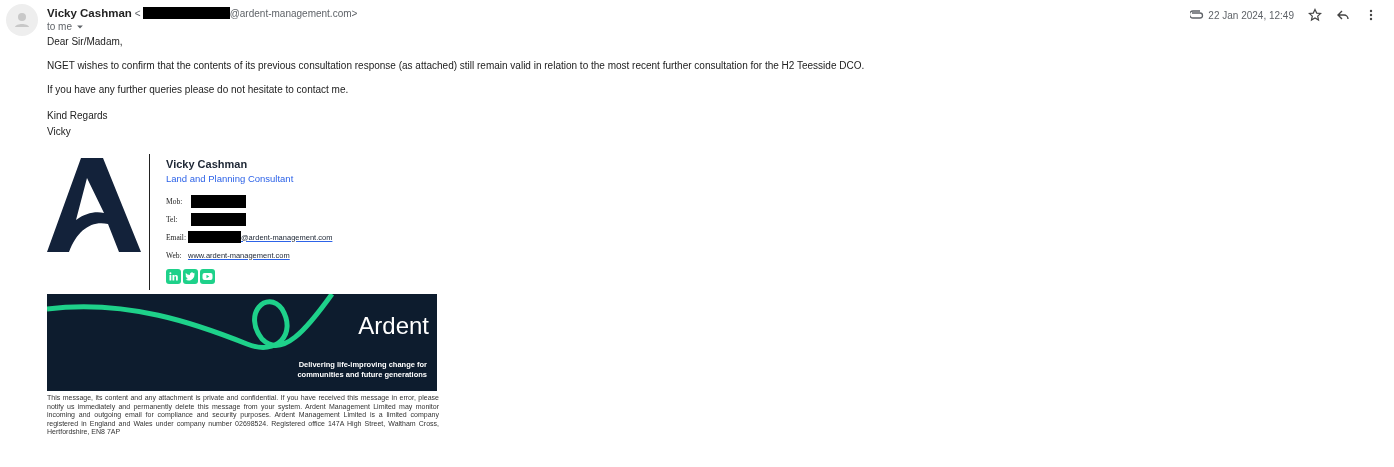 The image size is (1394, 467). Describe the element at coordinates (393, 326) in the screenshot. I see `banner-brand: Ardent` at that location.